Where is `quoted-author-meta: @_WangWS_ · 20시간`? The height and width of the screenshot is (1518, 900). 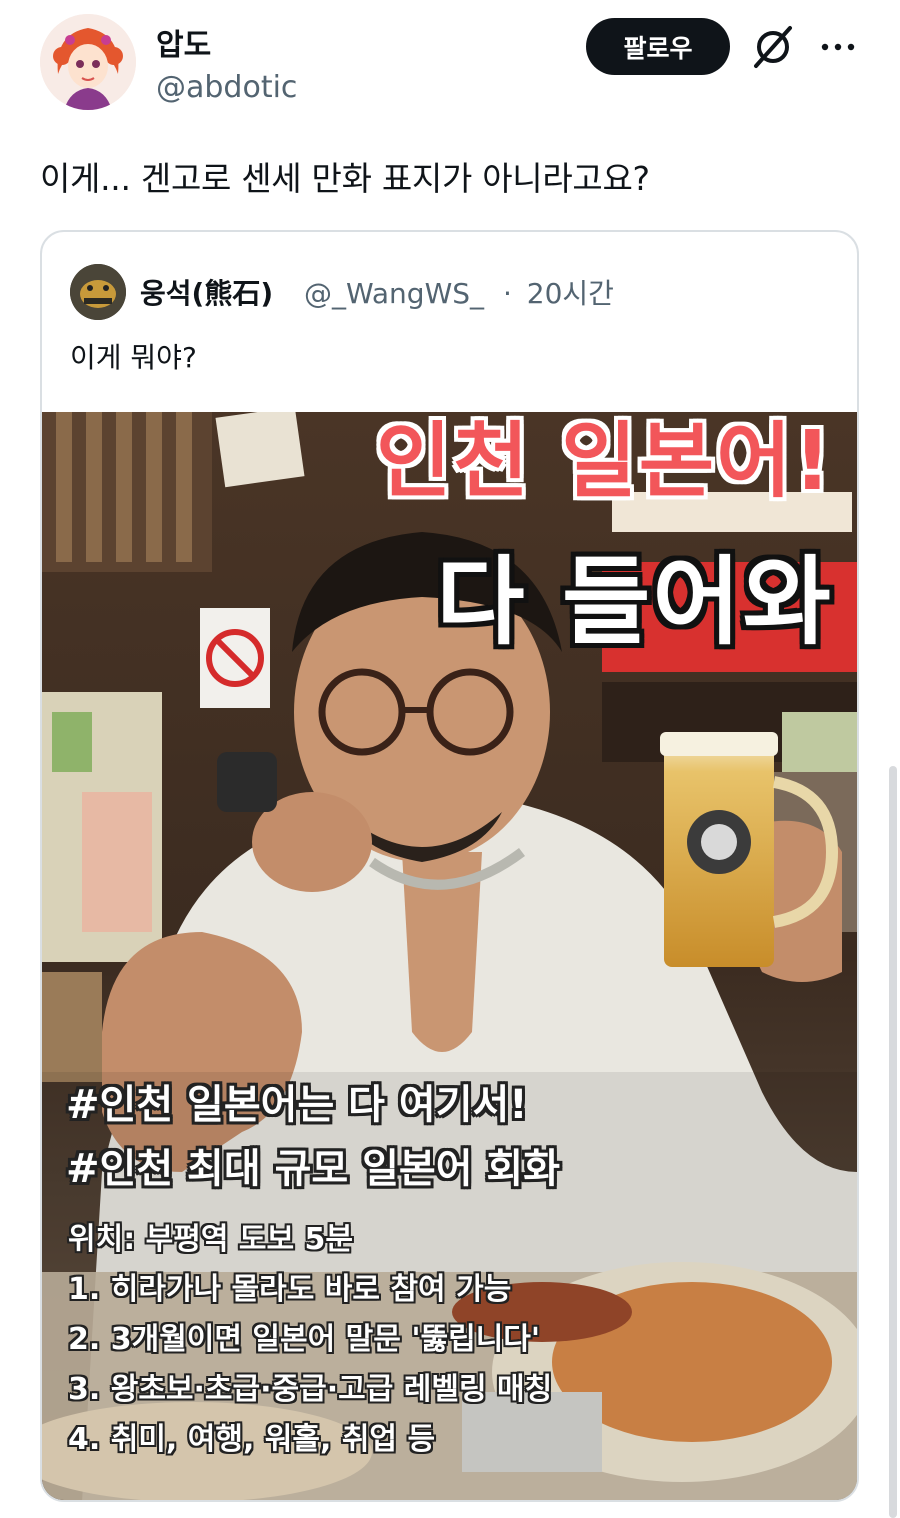 quoted-author-meta: @_WangWS_ · 20시간 is located at coordinates (459, 292).